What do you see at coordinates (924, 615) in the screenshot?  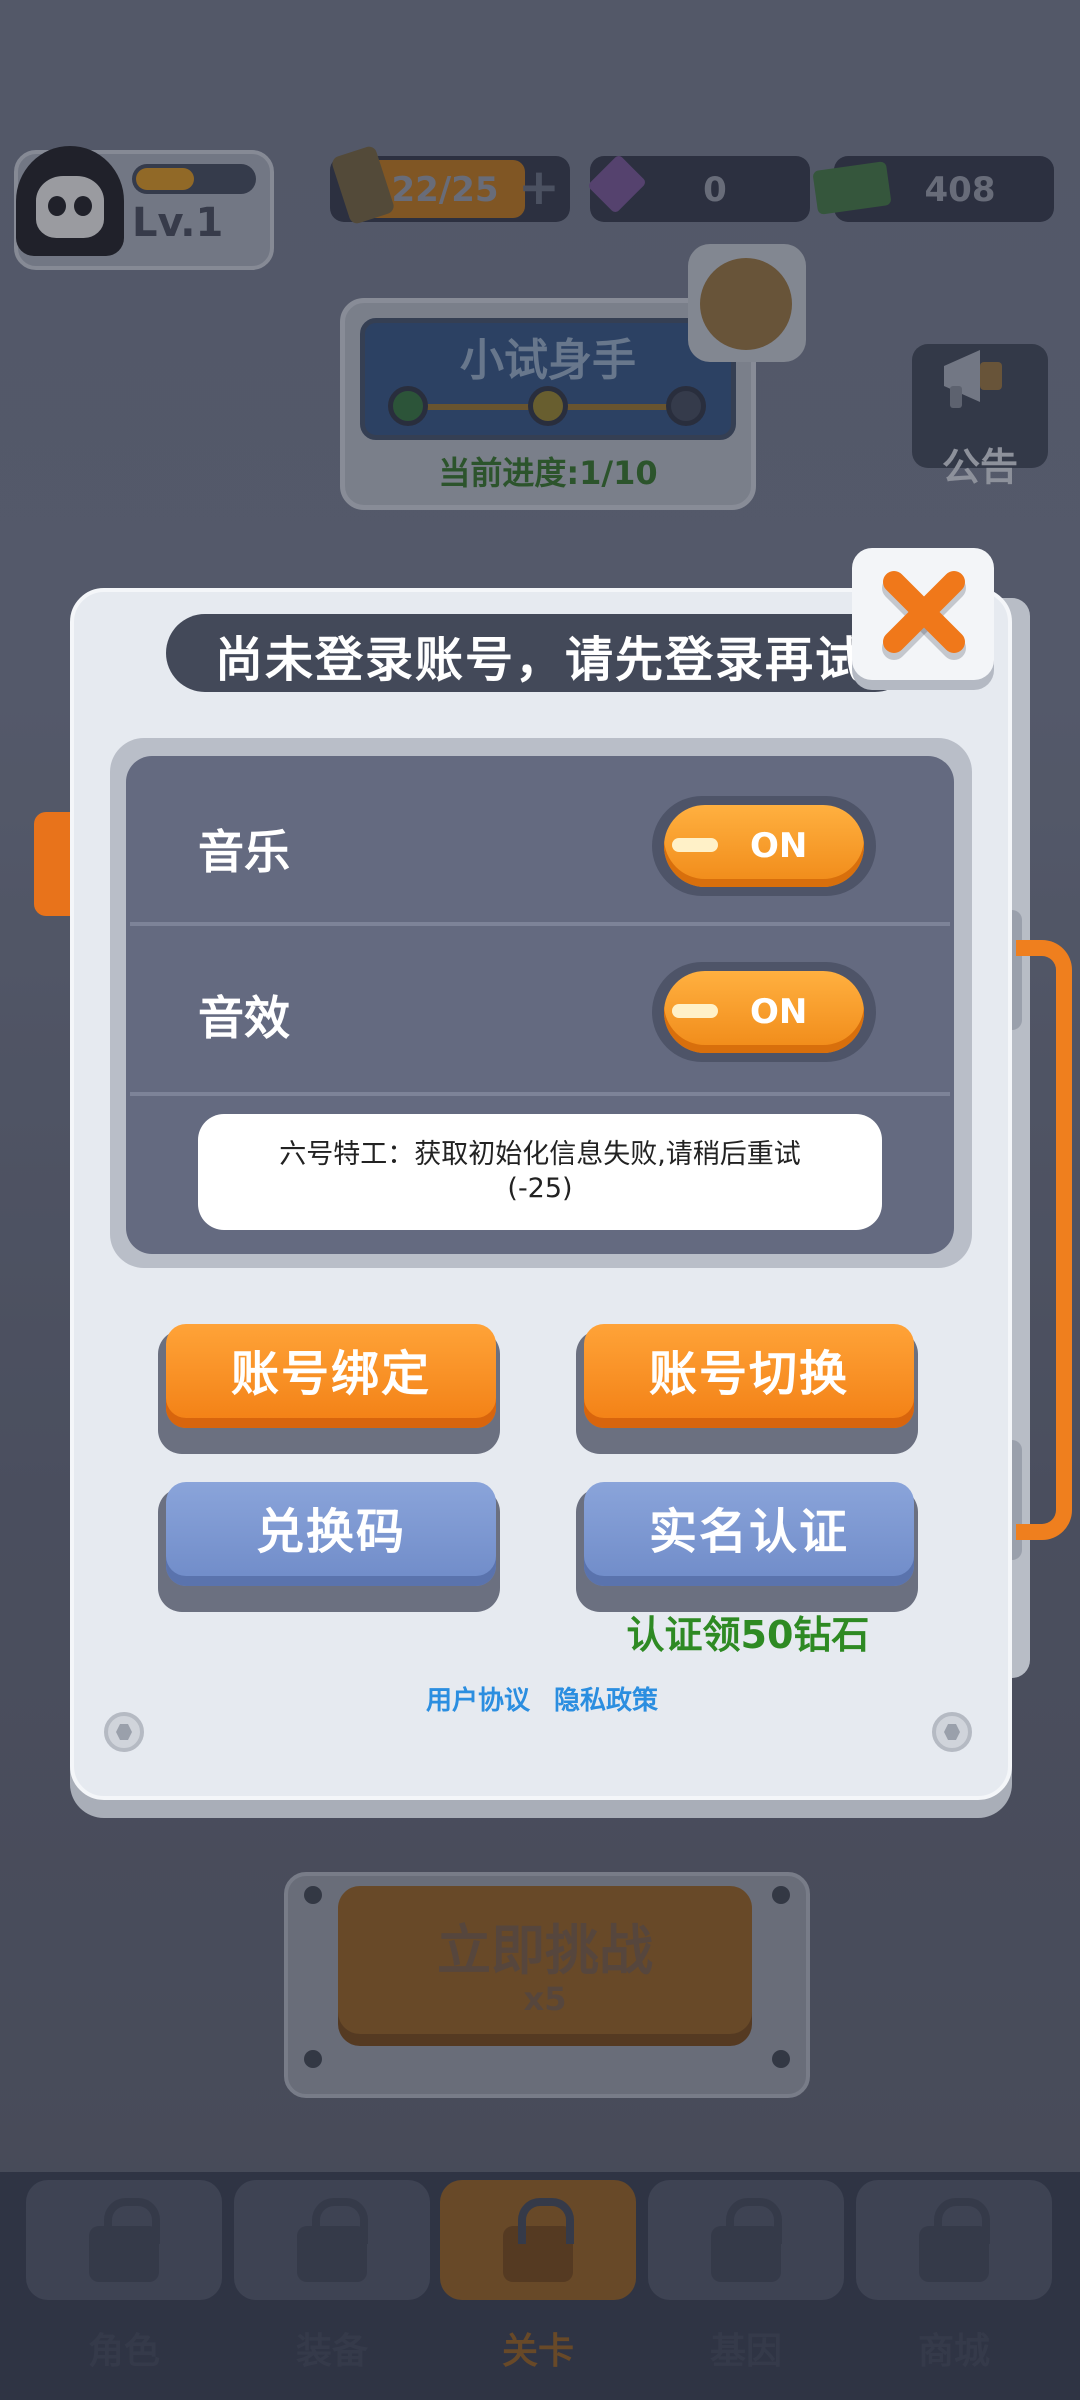 I see `close-icon` at bounding box center [924, 615].